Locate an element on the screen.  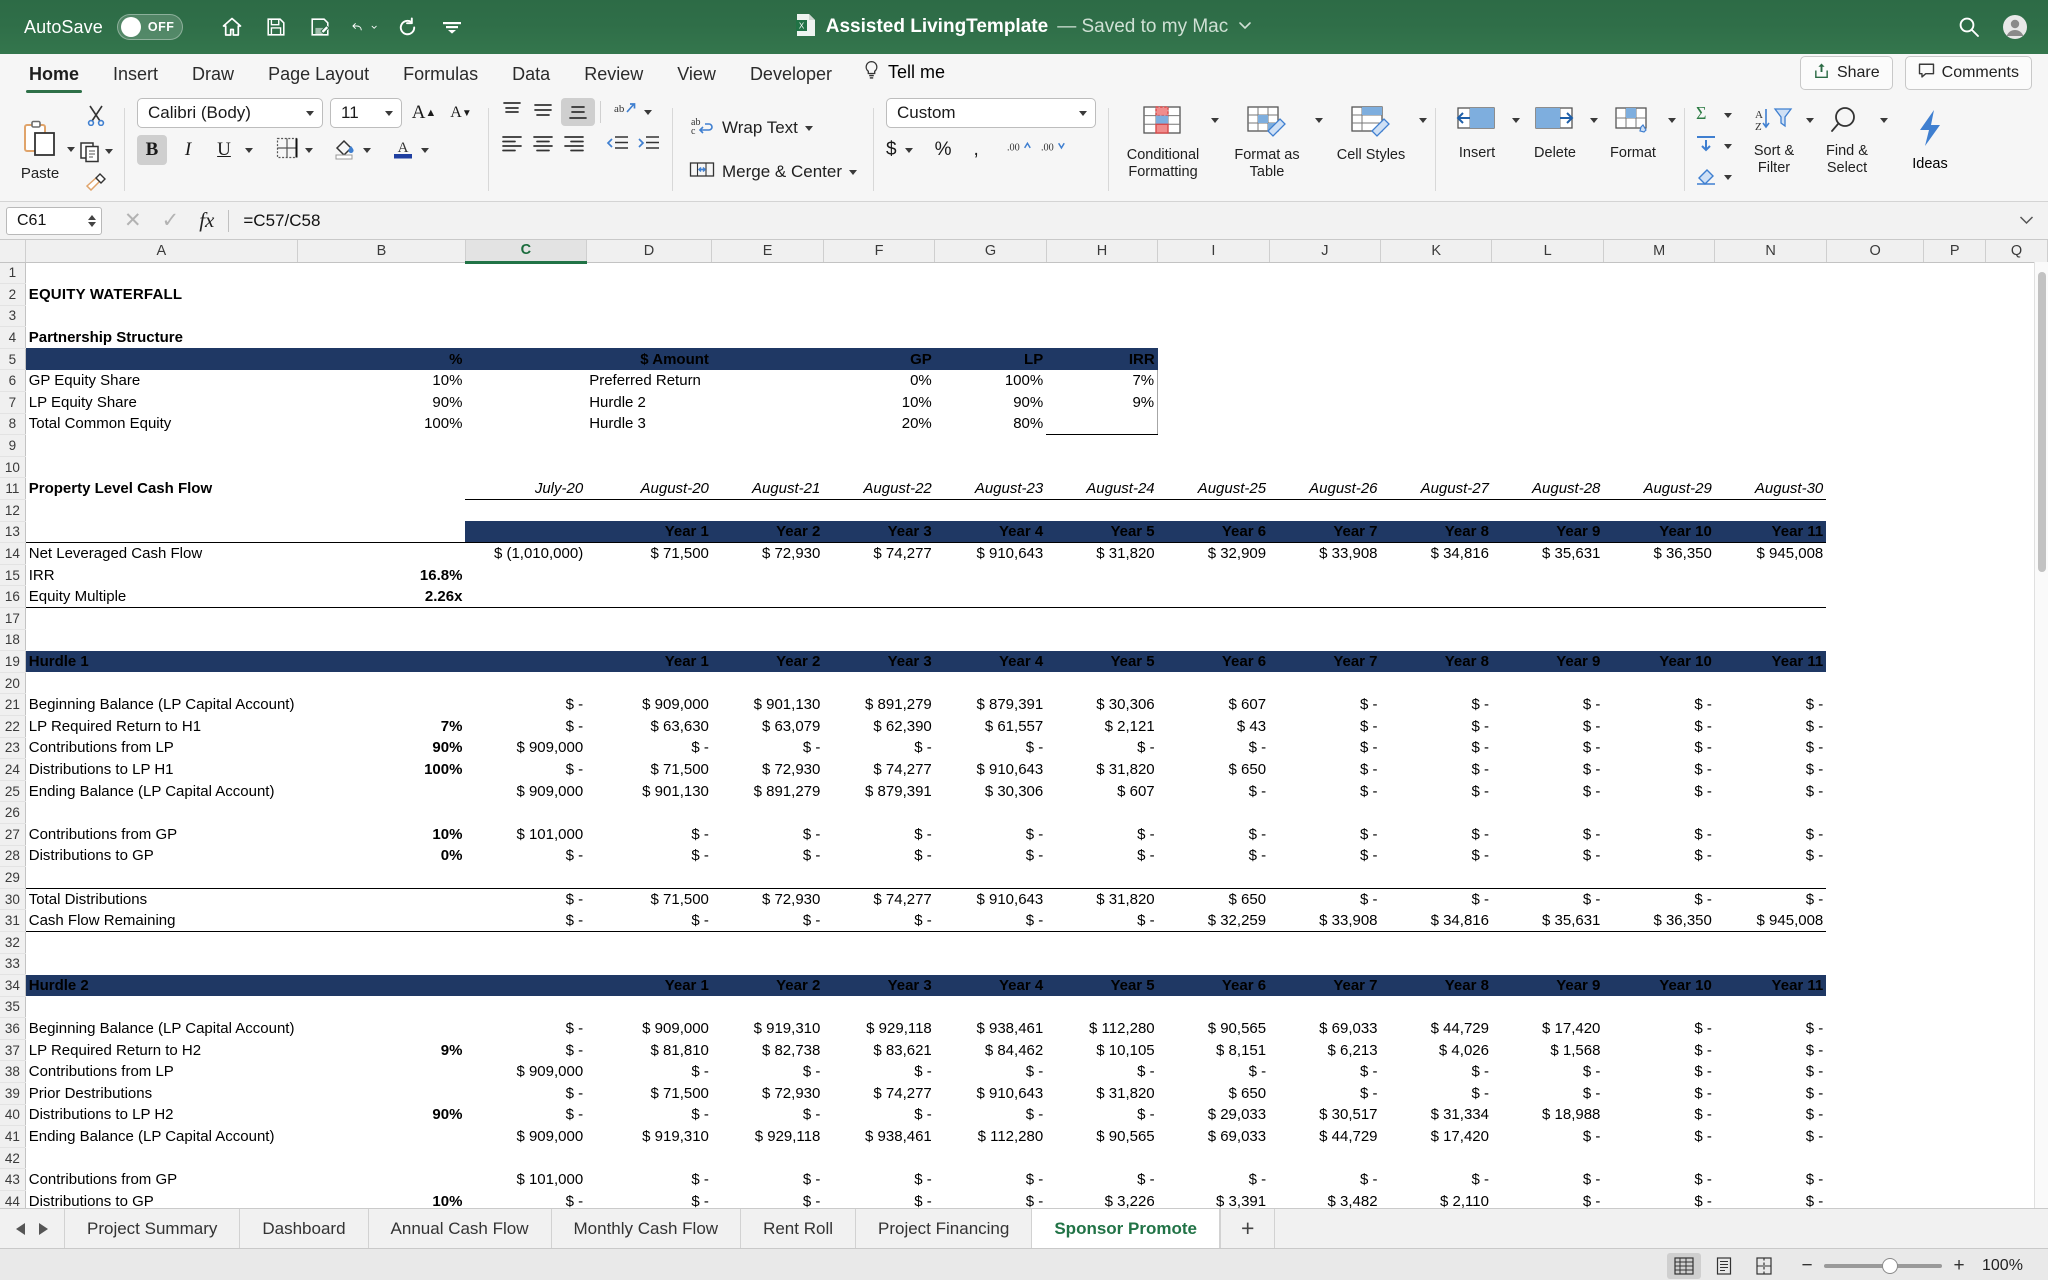
cell-D42 is located at coordinates (649, 1158).